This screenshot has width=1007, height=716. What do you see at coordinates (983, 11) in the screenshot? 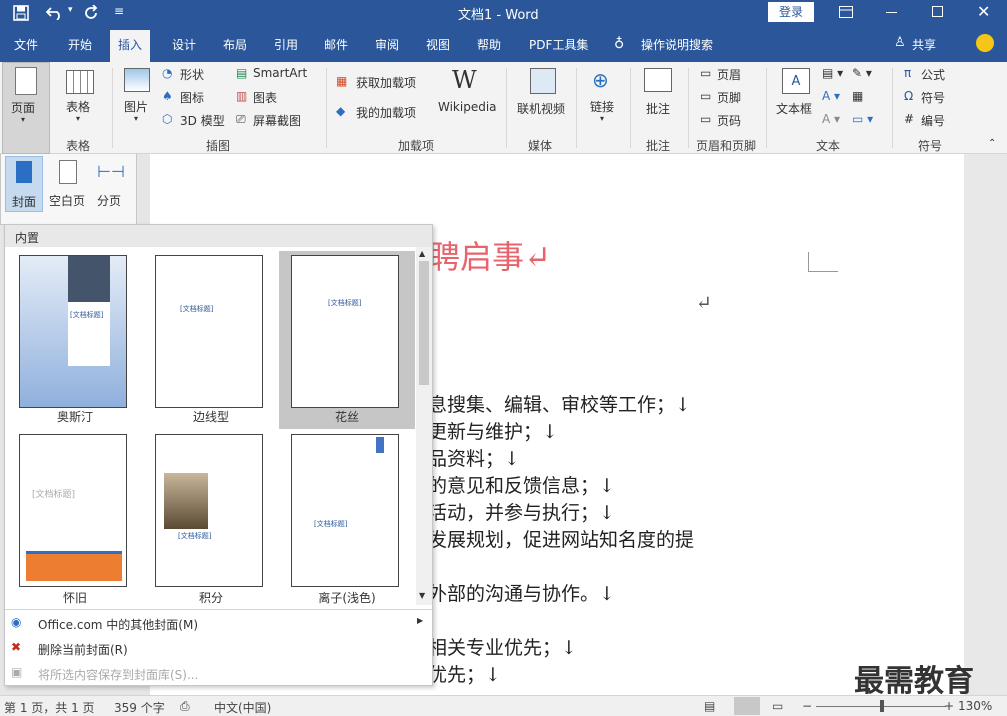
I see `close-icon: ✕` at bounding box center [983, 11].